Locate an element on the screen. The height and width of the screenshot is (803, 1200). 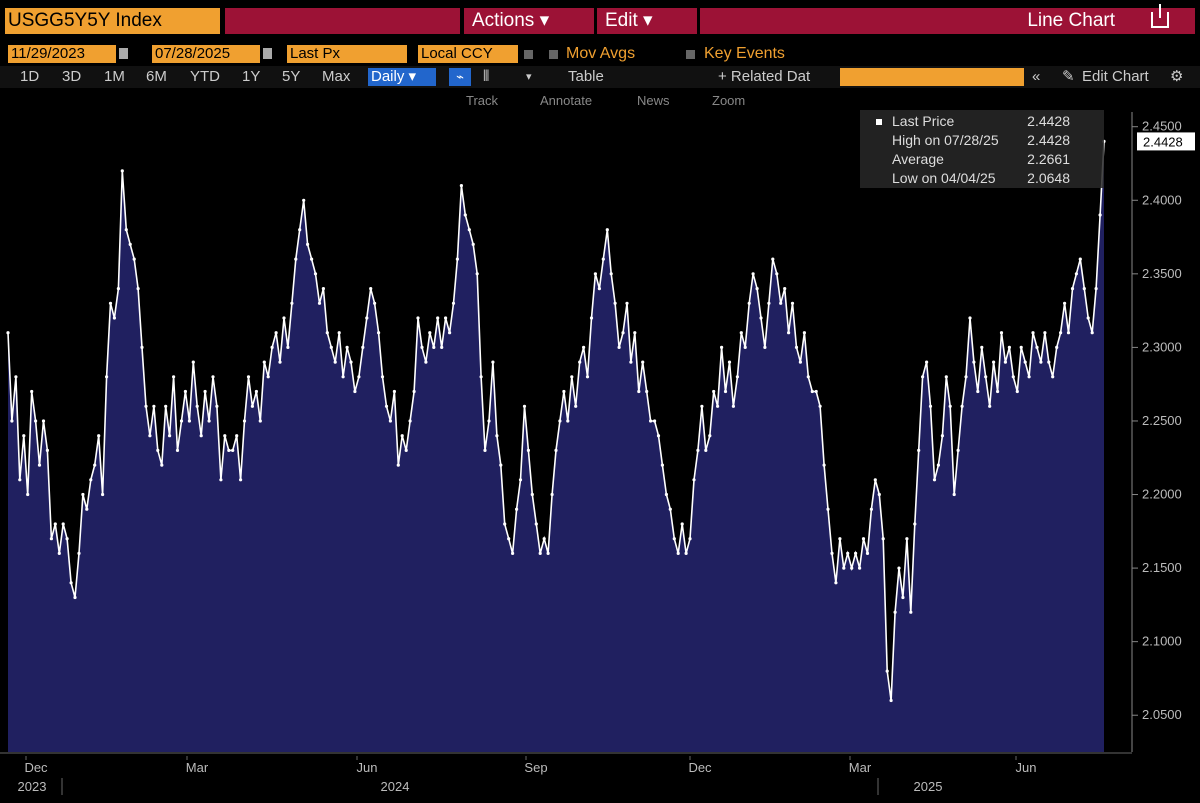
x-tick-label: Jun is located at coordinates (367, 767).